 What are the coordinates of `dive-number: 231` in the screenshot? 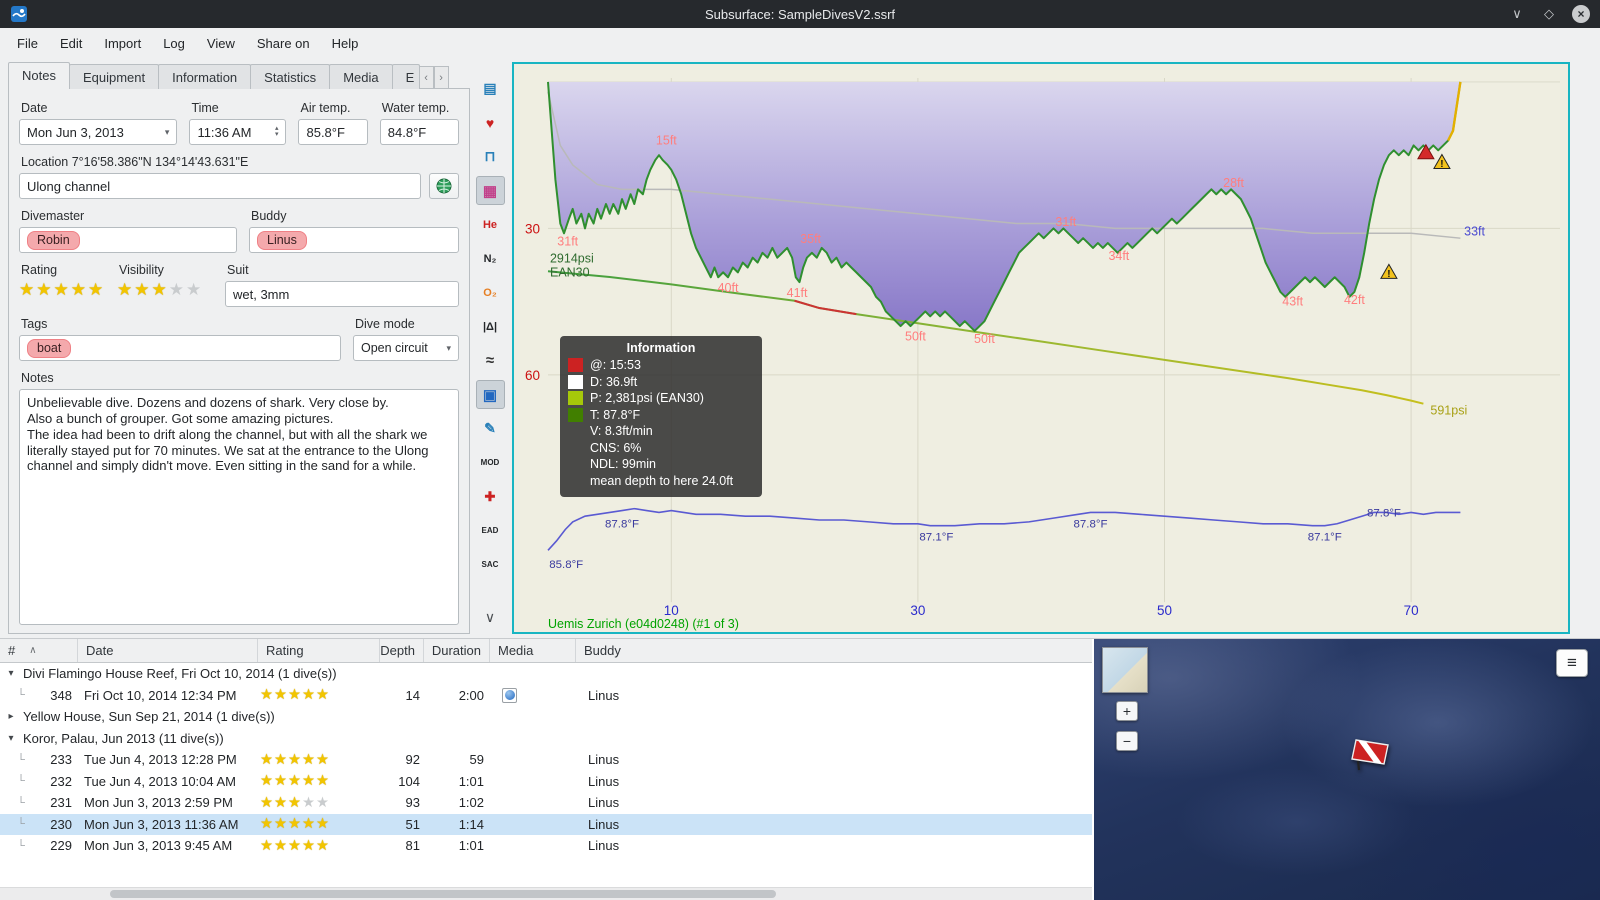 It's located at (61, 803).